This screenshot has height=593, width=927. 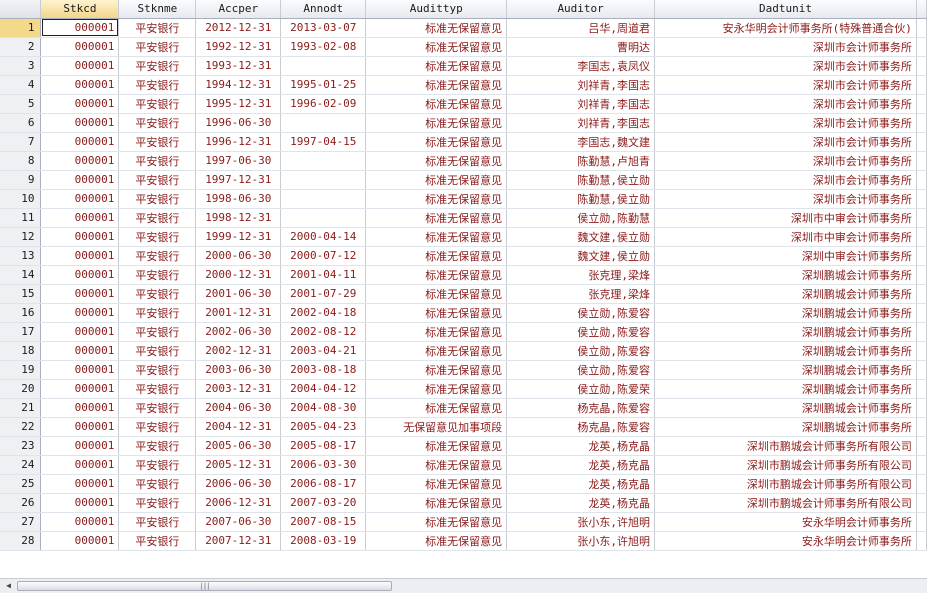 What do you see at coordinates (21, 47) in the screenshot?
I see `row-number: 2` at bounding box center [21, 47].